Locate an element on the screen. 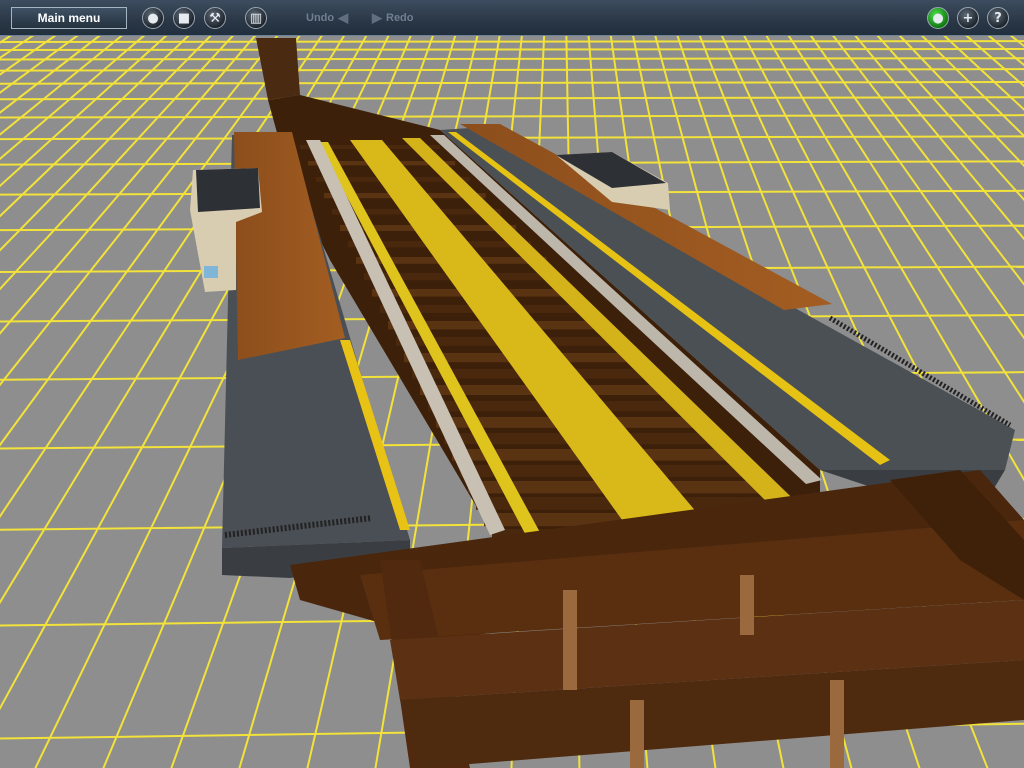 Image resolution: width=1024 pixels, height=768 pixels. left-building-roof is located at coordinates (228, 190).